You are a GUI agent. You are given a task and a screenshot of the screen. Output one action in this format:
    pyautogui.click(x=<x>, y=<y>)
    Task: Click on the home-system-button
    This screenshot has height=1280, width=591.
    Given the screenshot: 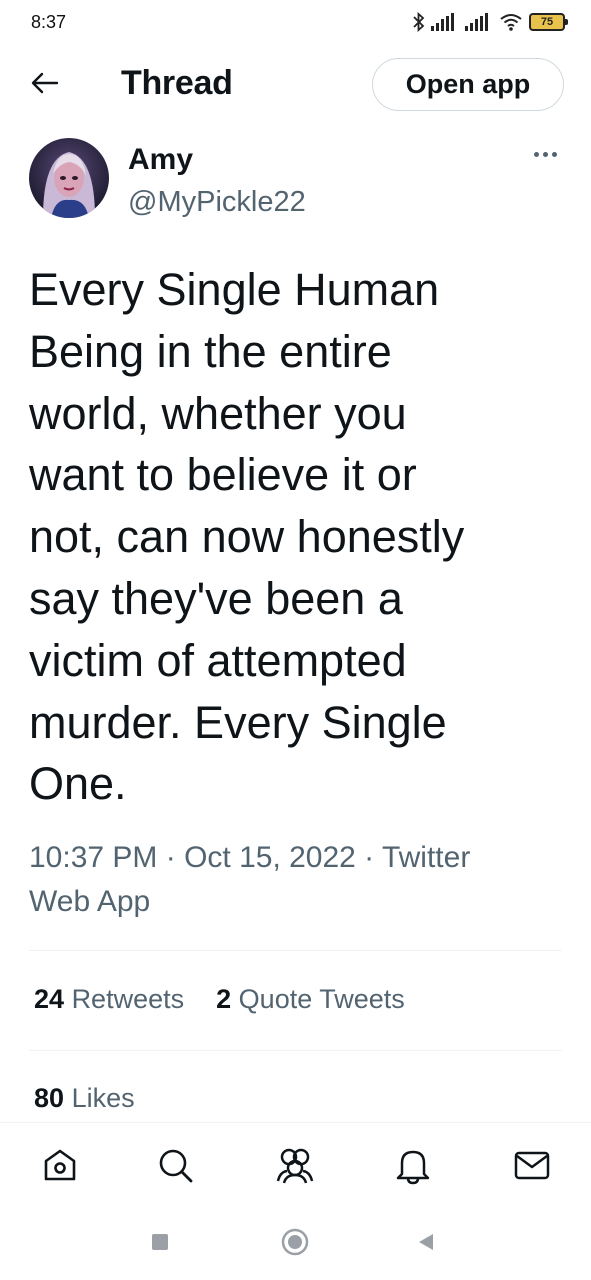 What is the action you would take?
    pyautogui.click(x=295, y=1244)
    